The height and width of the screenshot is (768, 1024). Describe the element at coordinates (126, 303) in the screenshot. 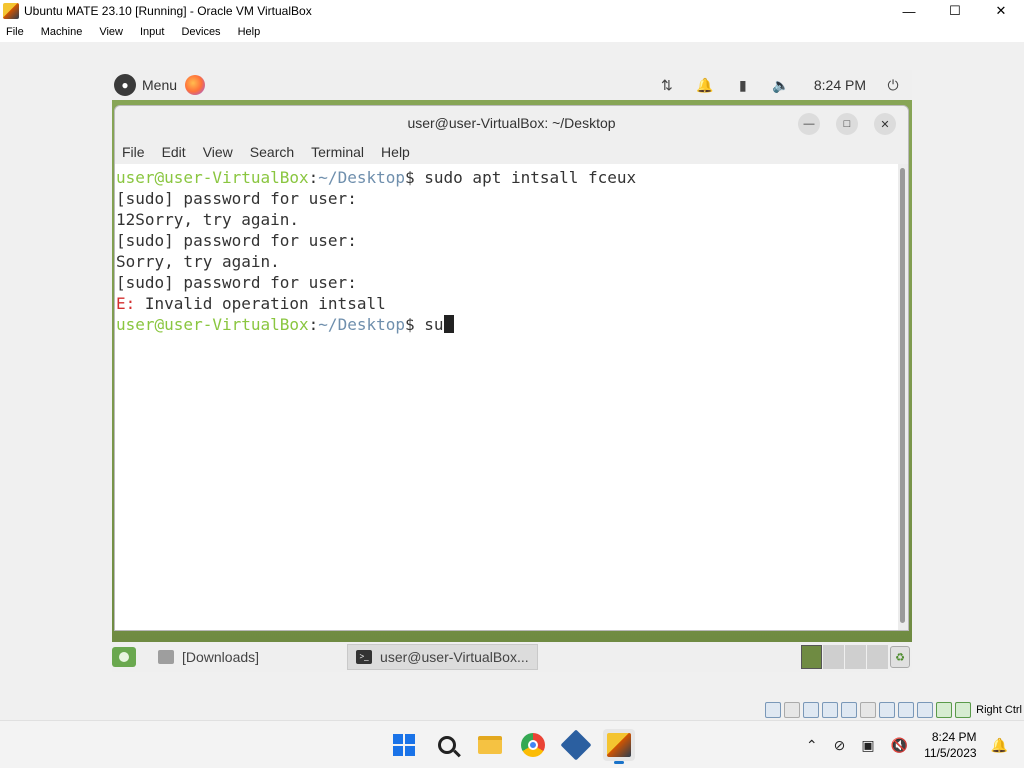

I see `error-prefix: E:` at that location.